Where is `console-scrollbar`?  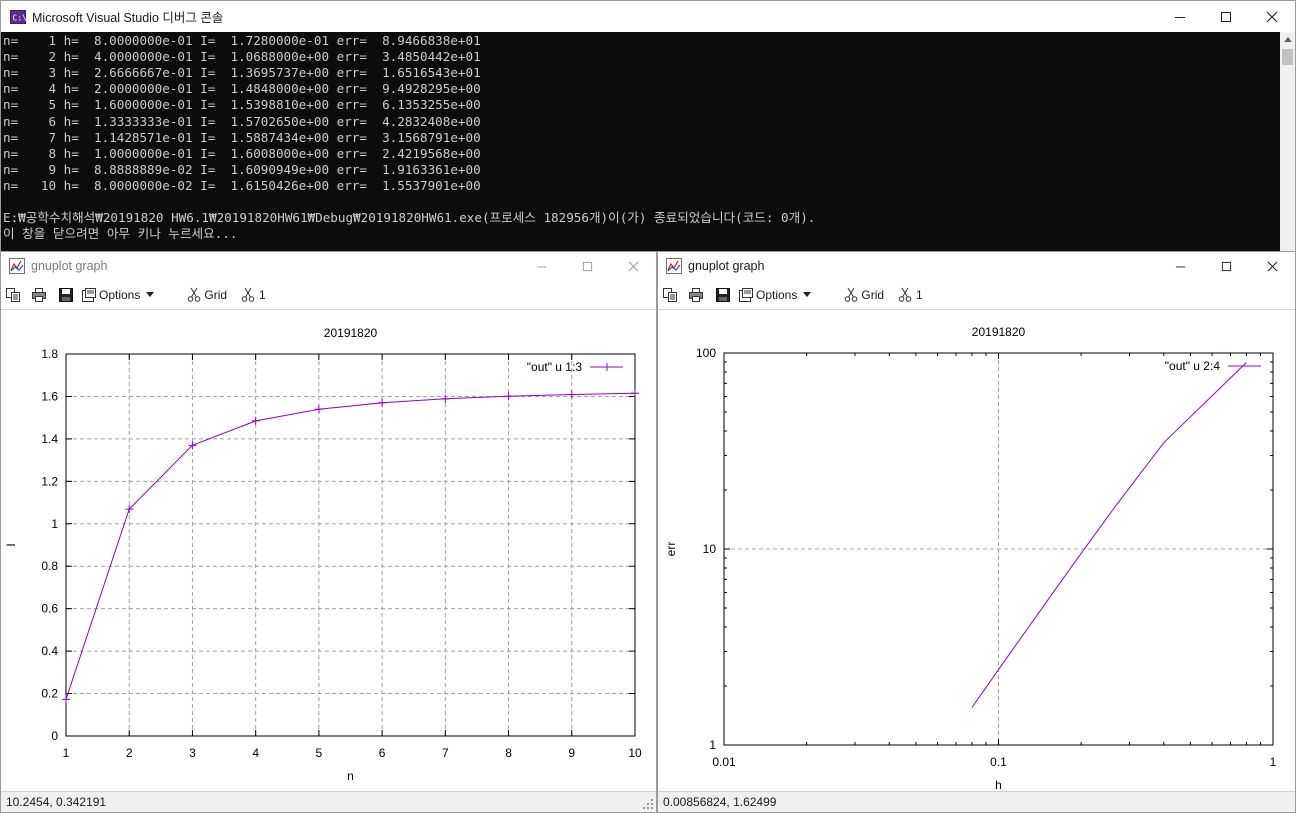 console-scrollbar is located at coordinates (1287, 142).